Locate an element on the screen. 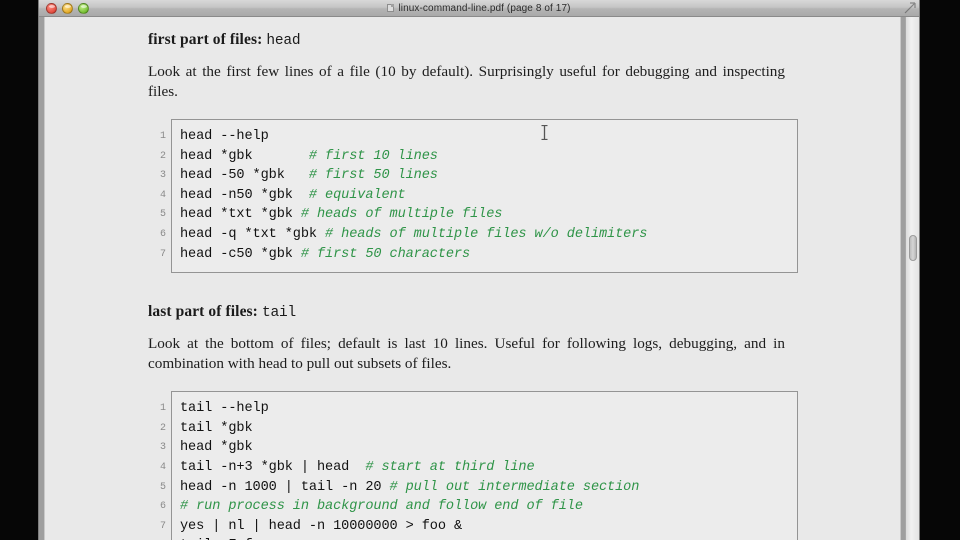 This screenshot has height=540, width=960. code-line: head *gbk # first 10 lines is located at coordinates (309, 156).